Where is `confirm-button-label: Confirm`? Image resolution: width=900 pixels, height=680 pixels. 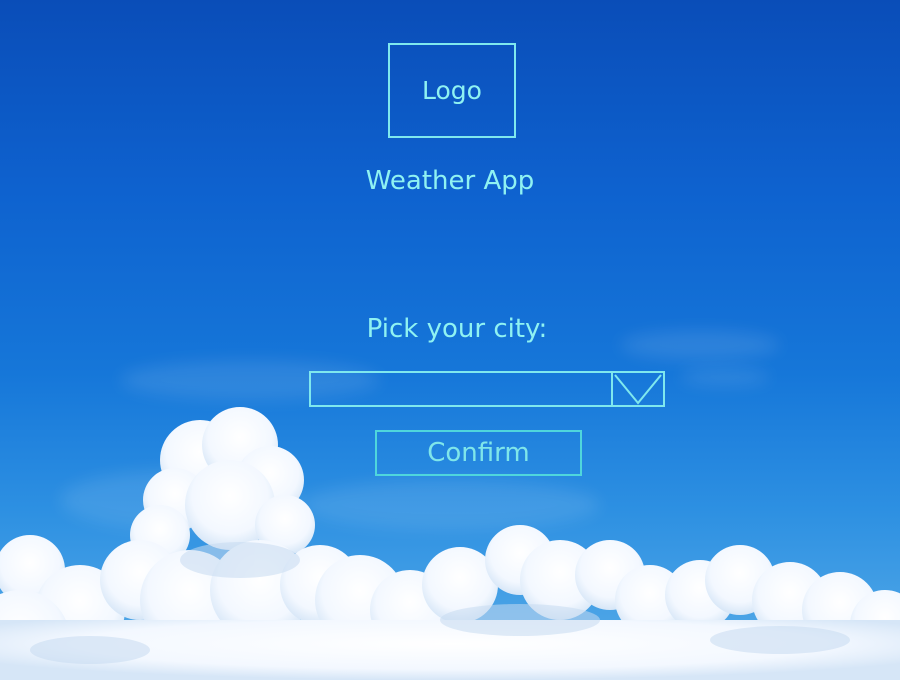
confirm-button-label: Confirm is located at coordinates (478, 453).